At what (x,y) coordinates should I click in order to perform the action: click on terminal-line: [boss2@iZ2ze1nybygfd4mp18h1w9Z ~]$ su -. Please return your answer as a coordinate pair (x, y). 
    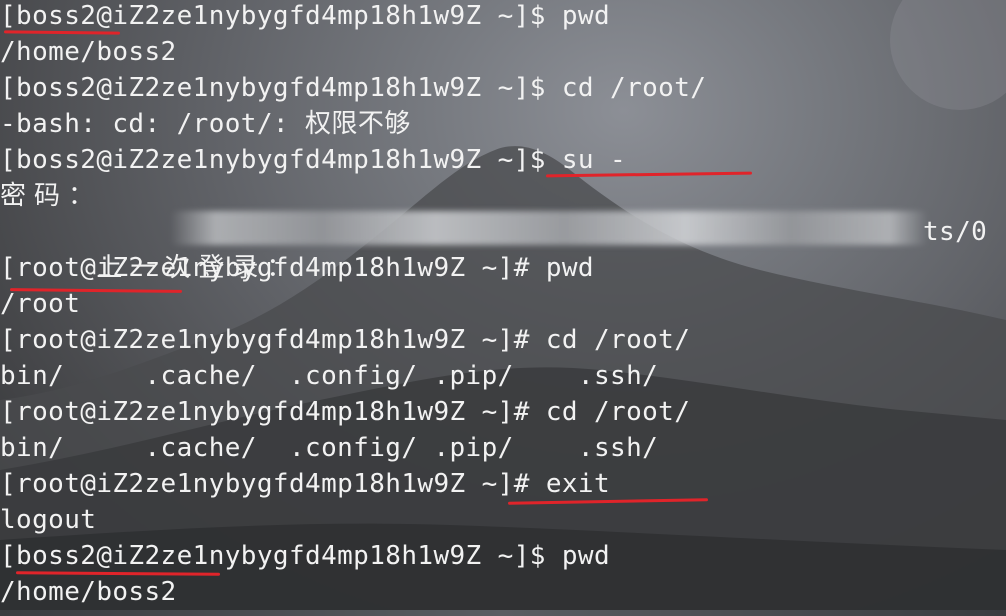
    Looking at the image, I should click on (313, 160).